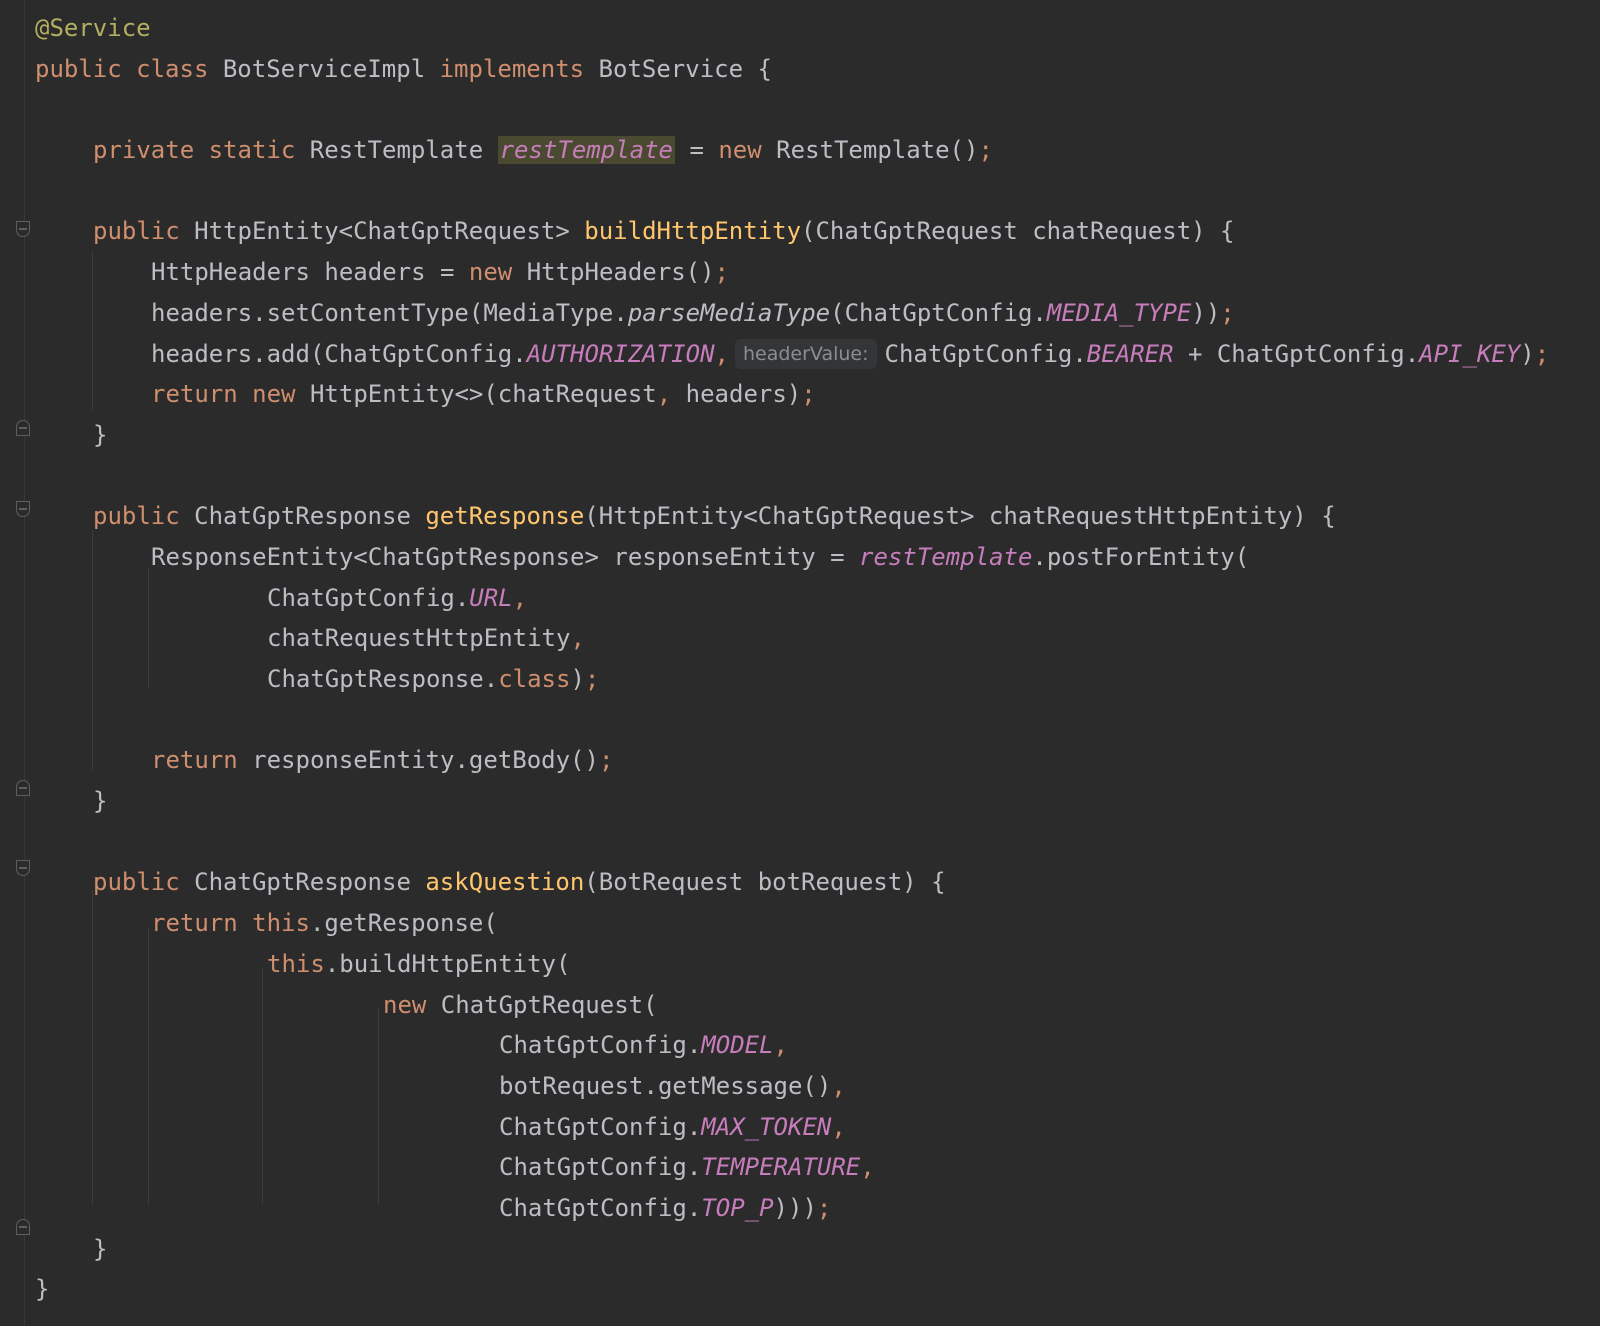 This screenshot has height=1326, width=1600. I want to click on code-line: this.buildHttpEntity(, so click(419, 963).